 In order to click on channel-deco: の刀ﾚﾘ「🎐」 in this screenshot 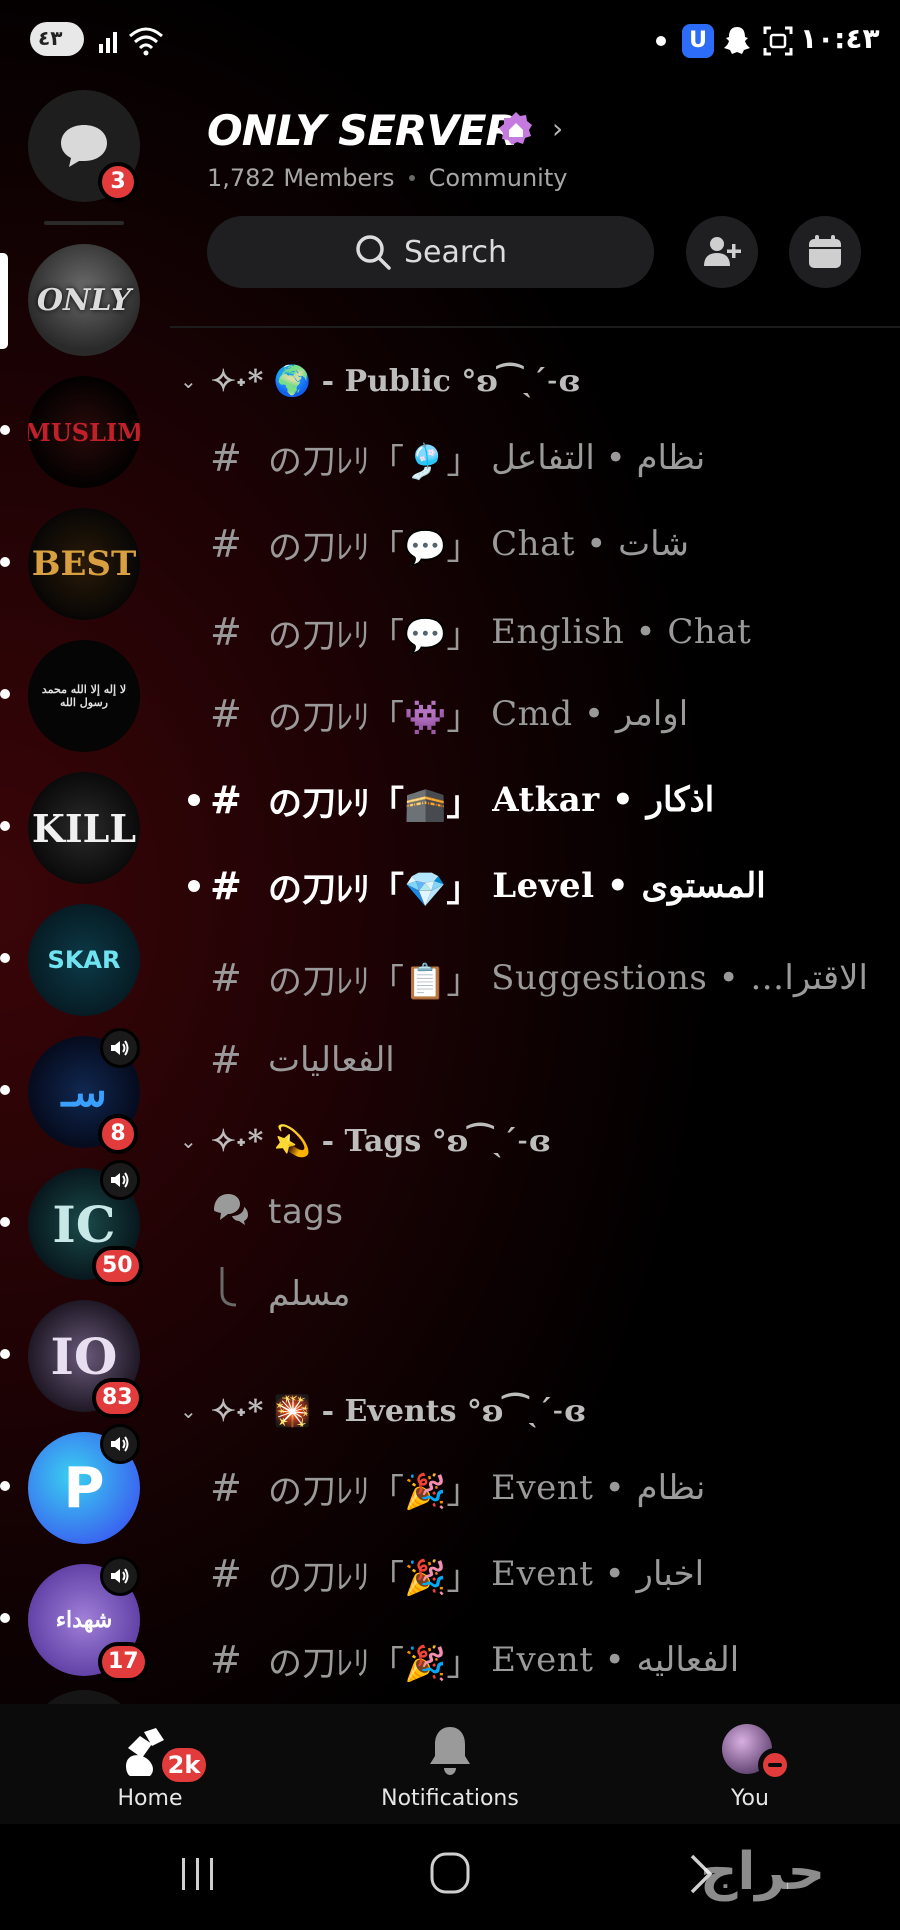, I will do `click(374, 461)`.